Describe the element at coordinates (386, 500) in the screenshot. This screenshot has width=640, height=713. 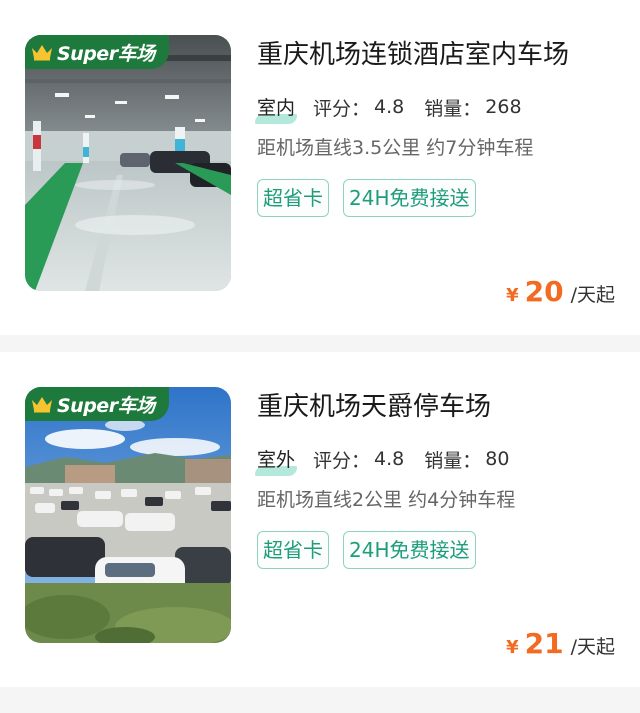
I see `distance-text: 距机场直线2公里 约4分钟车程` at that location.